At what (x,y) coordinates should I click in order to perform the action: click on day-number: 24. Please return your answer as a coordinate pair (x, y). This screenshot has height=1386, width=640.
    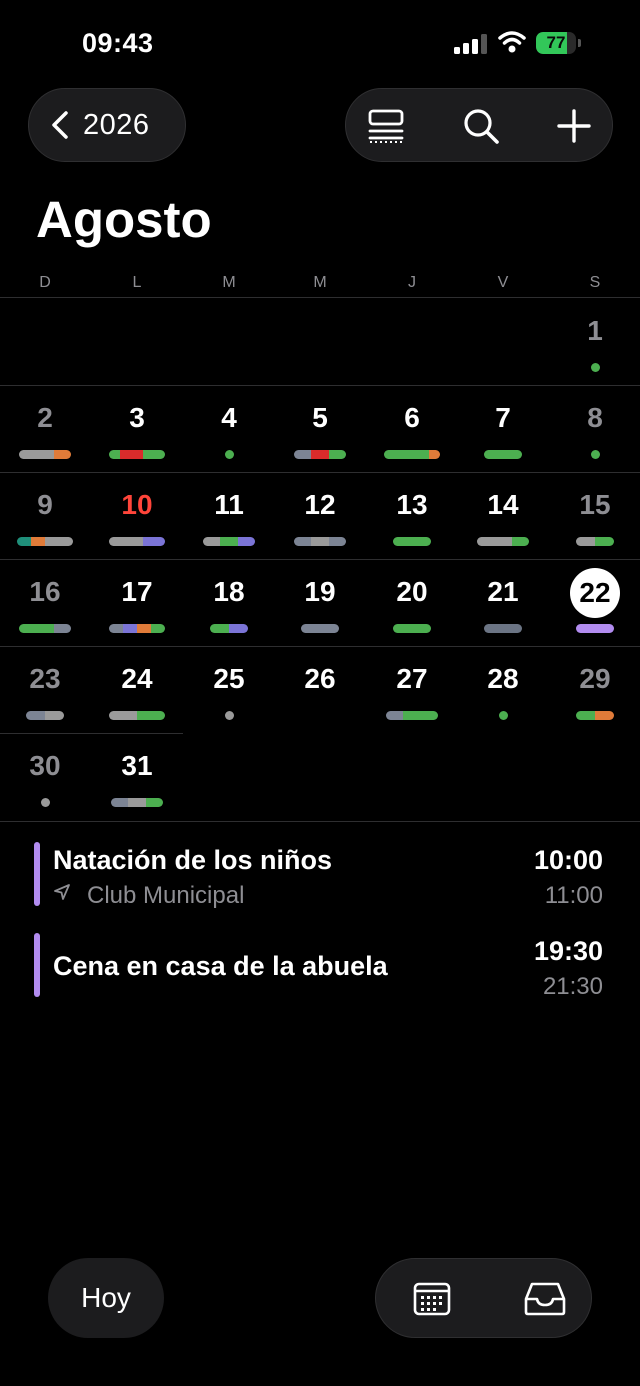
    Looking at the image, I should click on (137, 679).